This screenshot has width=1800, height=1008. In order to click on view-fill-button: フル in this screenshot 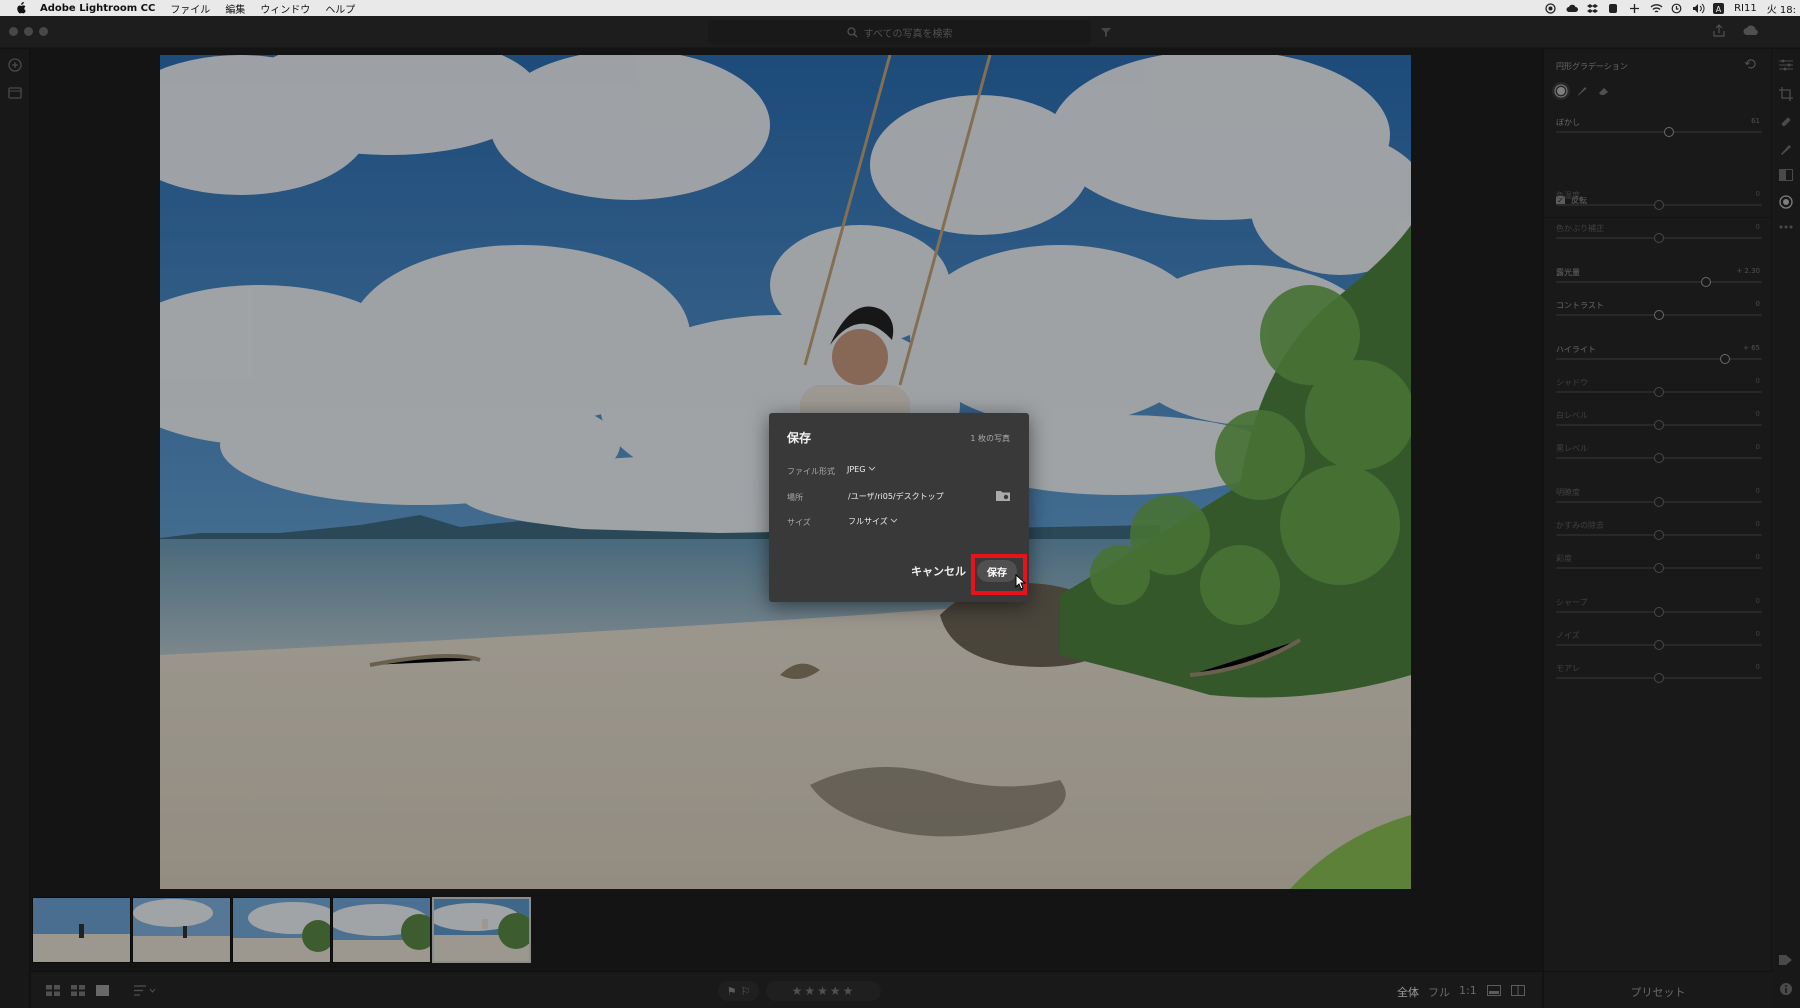, I will do `click(1439, 992)`.